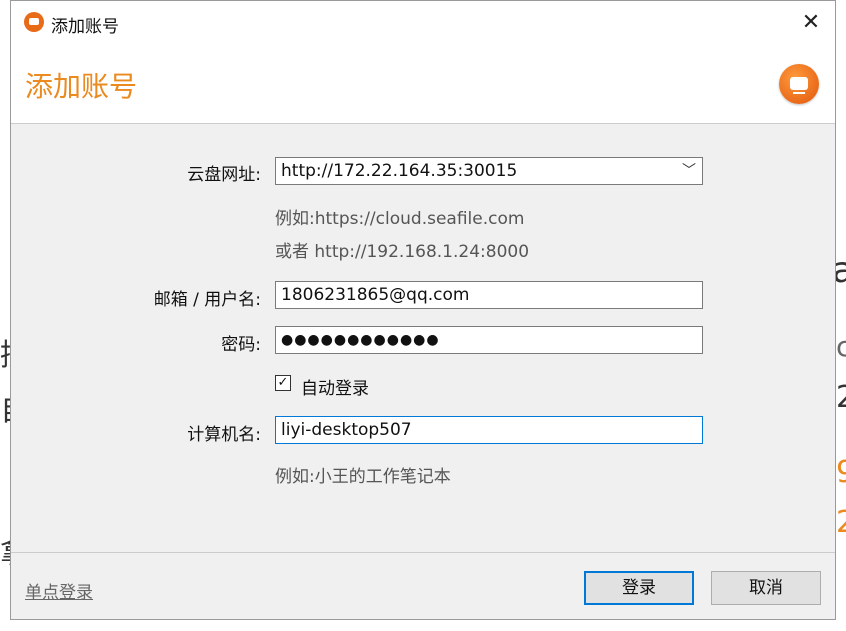 The width and height of the screenshot is (846, 631). I want to click on auto-login-checkbox: ✓, so click(283, 383).